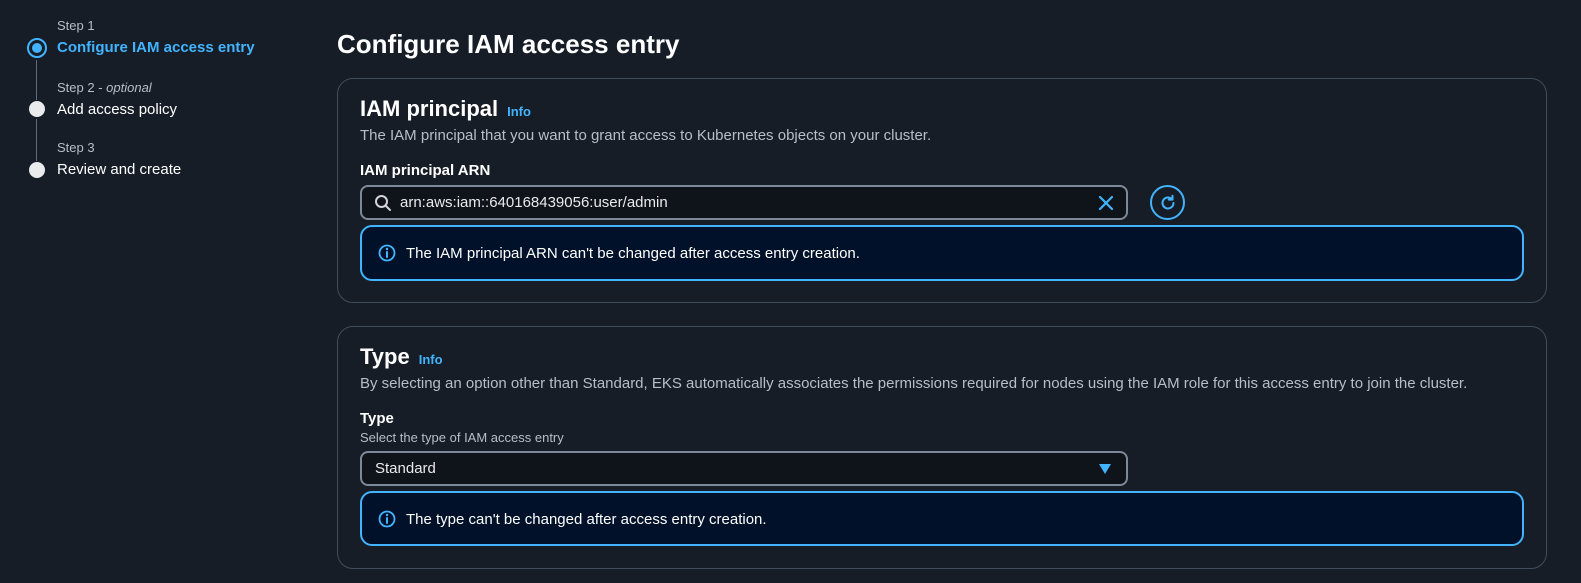  I want to click on refresh-icon, so click(1167, 201).